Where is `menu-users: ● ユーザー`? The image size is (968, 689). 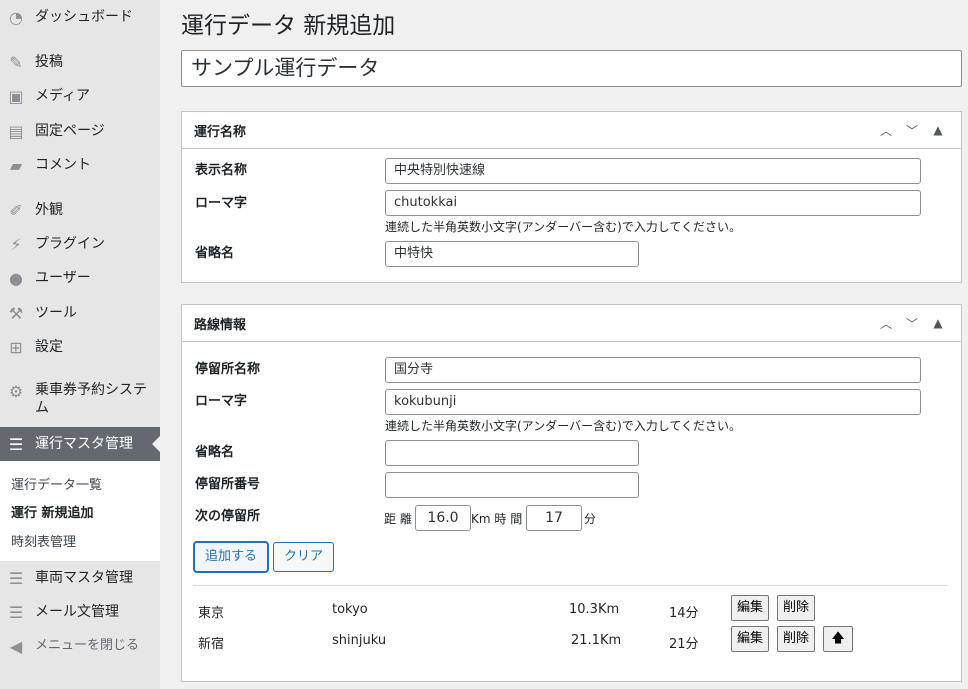
menu-users: ● ユーザー is located at coordinates (80, 278).